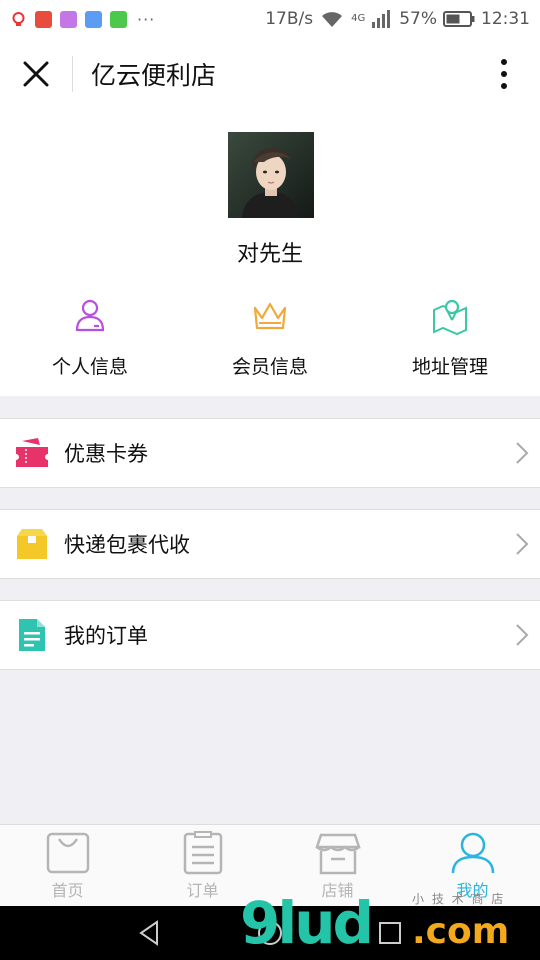 This screenshot has height=960, width=540. What do you see at coordinates (203, 853) in the screenshot?
I see `clipboard-icon` at bounding box center [203, 853].